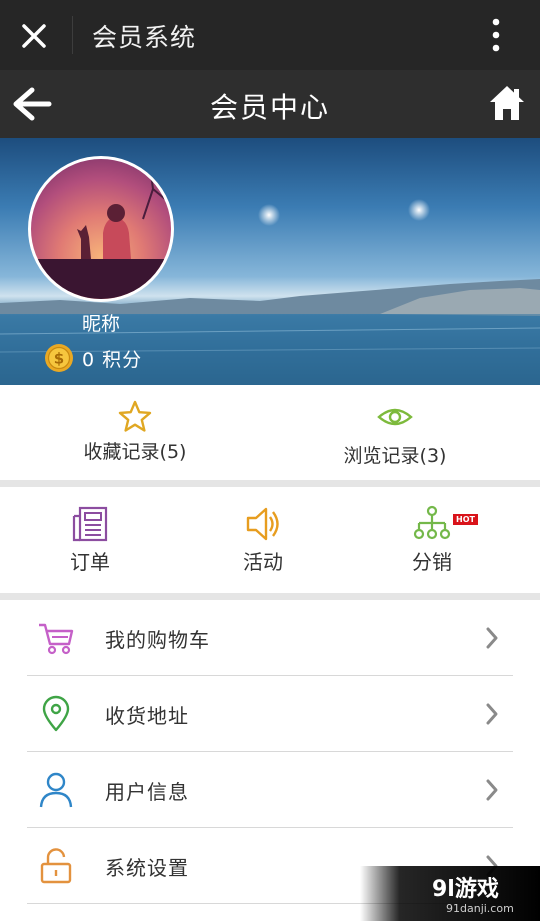 Image resolution: width=540 pixels, height=921 pixels. What do you see at coordinates (56, 639) in the screenshot?
I see `cart-icon` at bounding box center [56, 639].